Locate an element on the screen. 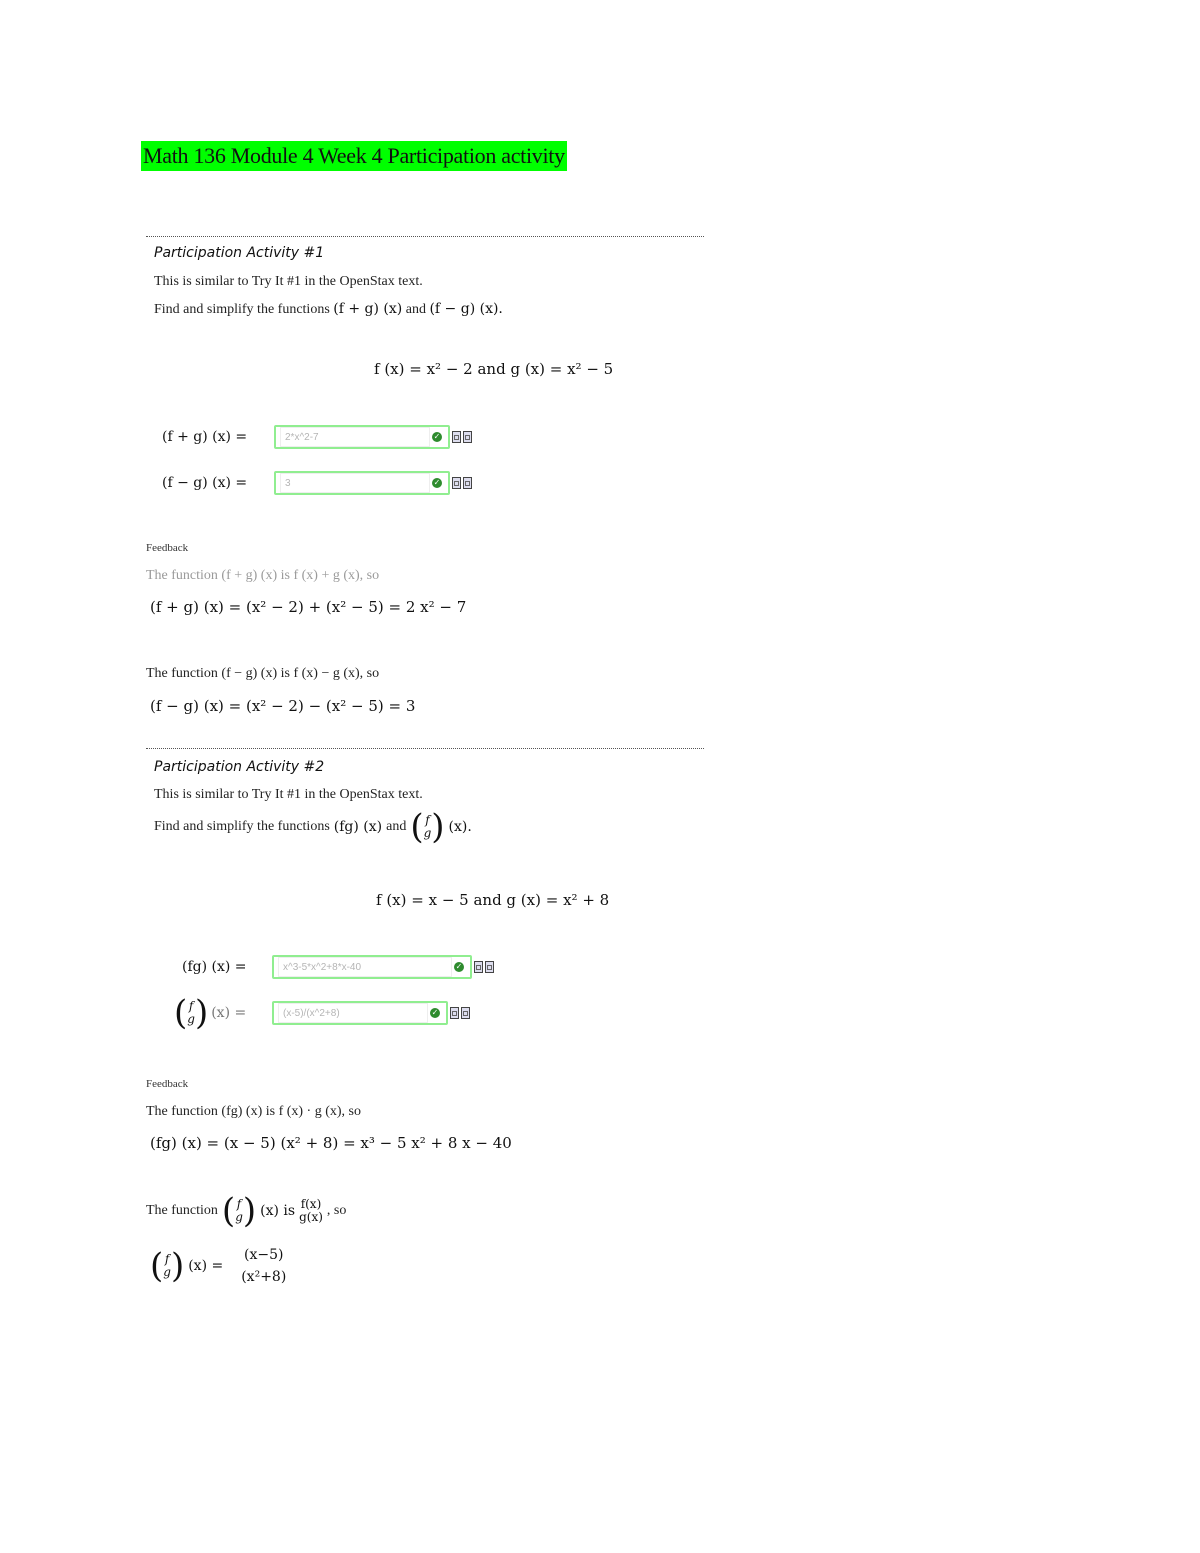 The image size is (1200, 1553). answer-input-f-minus-g is located at coordinates (355, 483).